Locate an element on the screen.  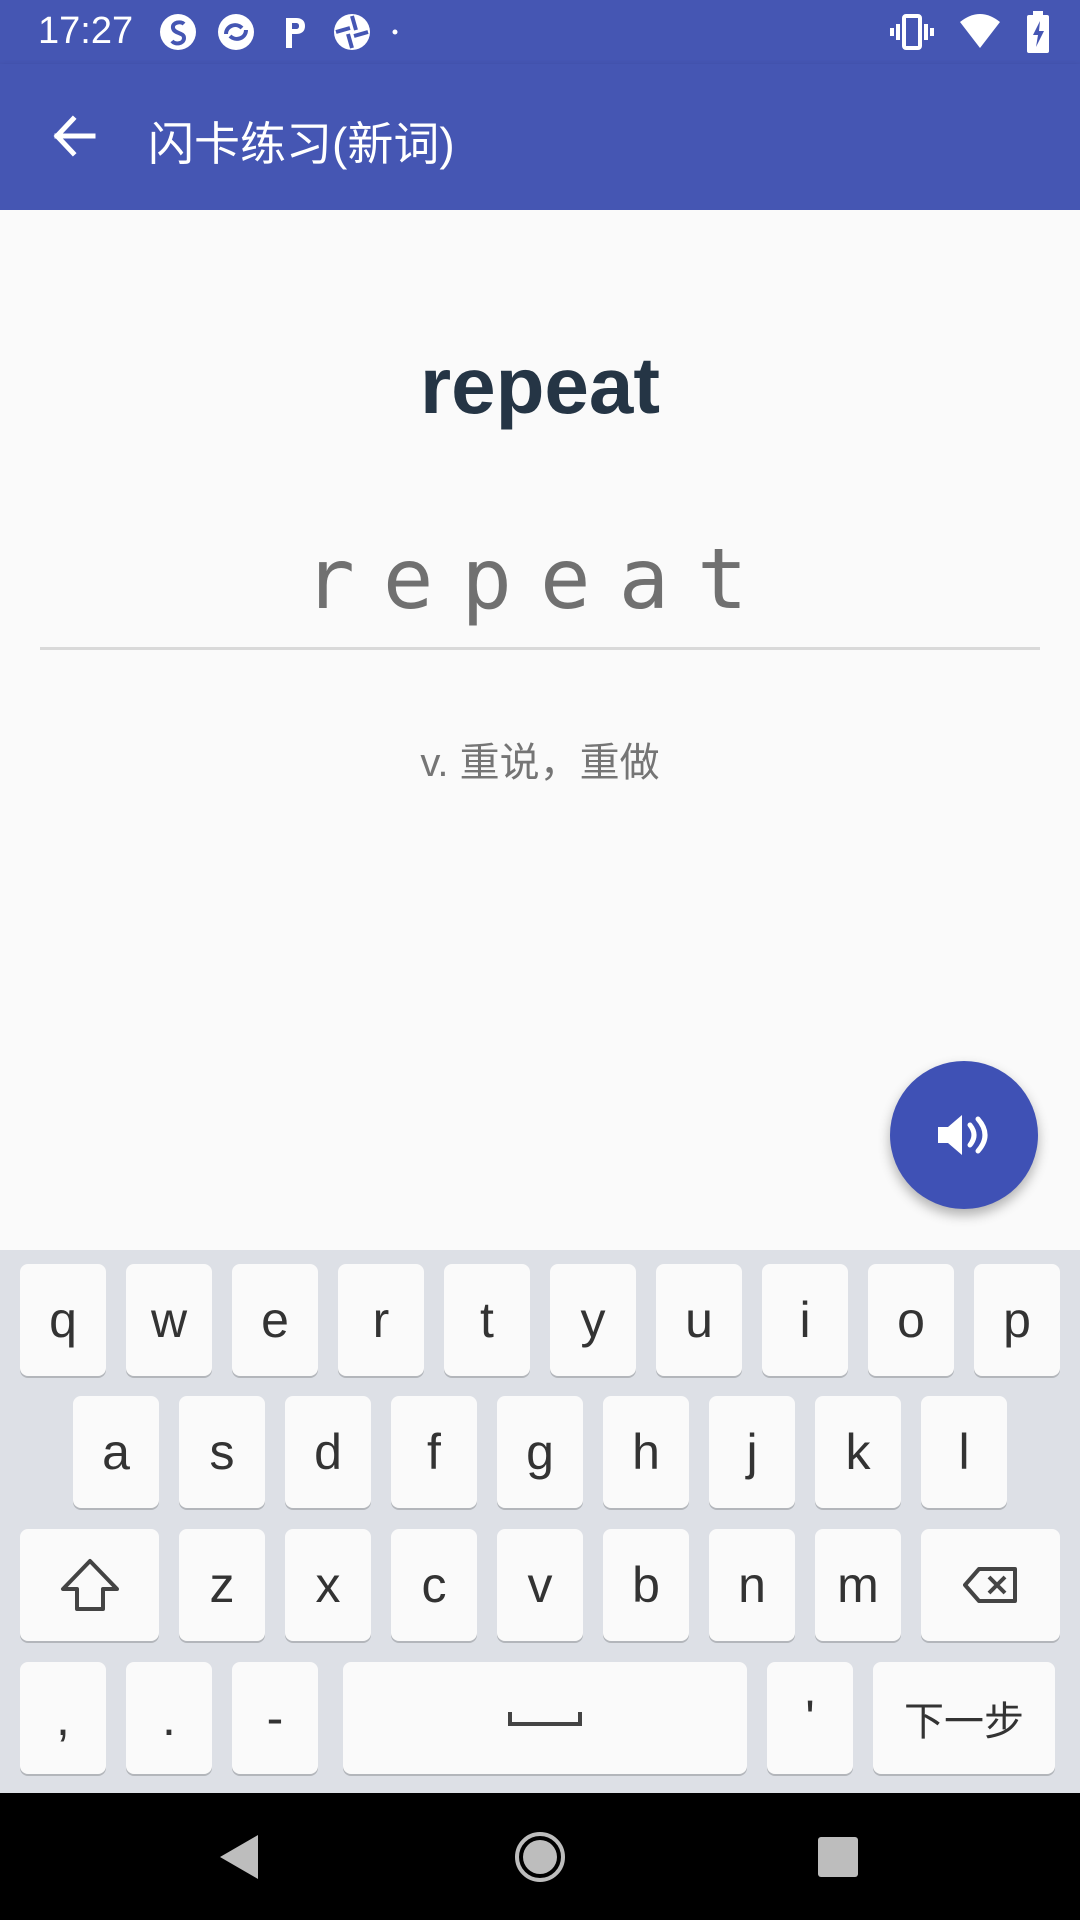
shift-arrow-icon is located at coordinates (89, 1585).